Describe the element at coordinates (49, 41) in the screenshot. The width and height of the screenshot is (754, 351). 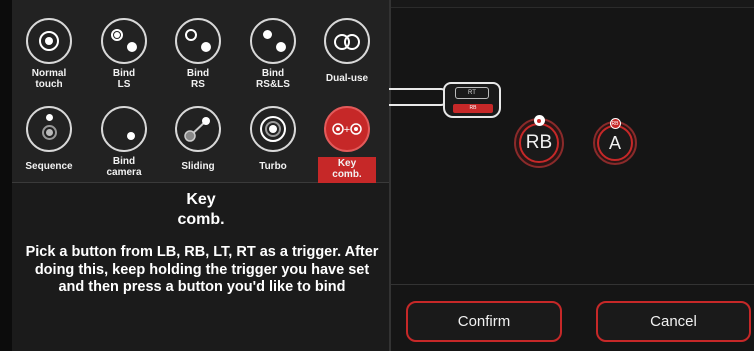
I see `normal-touch-icon` at that location.